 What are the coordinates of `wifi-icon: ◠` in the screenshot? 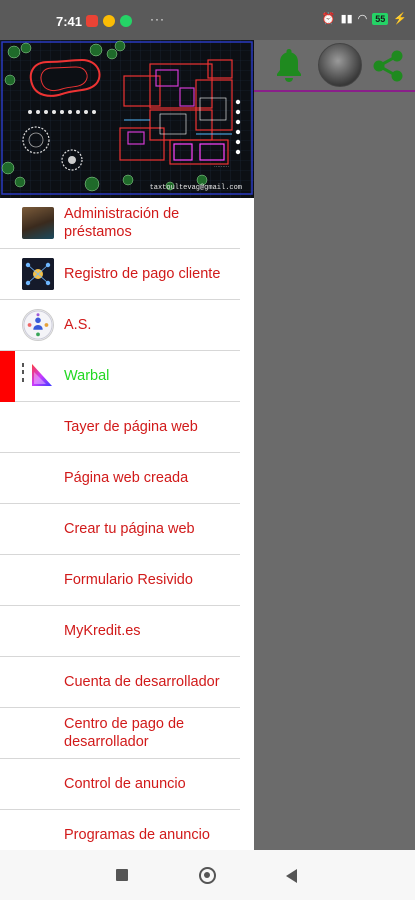 It's located at (362, 19).